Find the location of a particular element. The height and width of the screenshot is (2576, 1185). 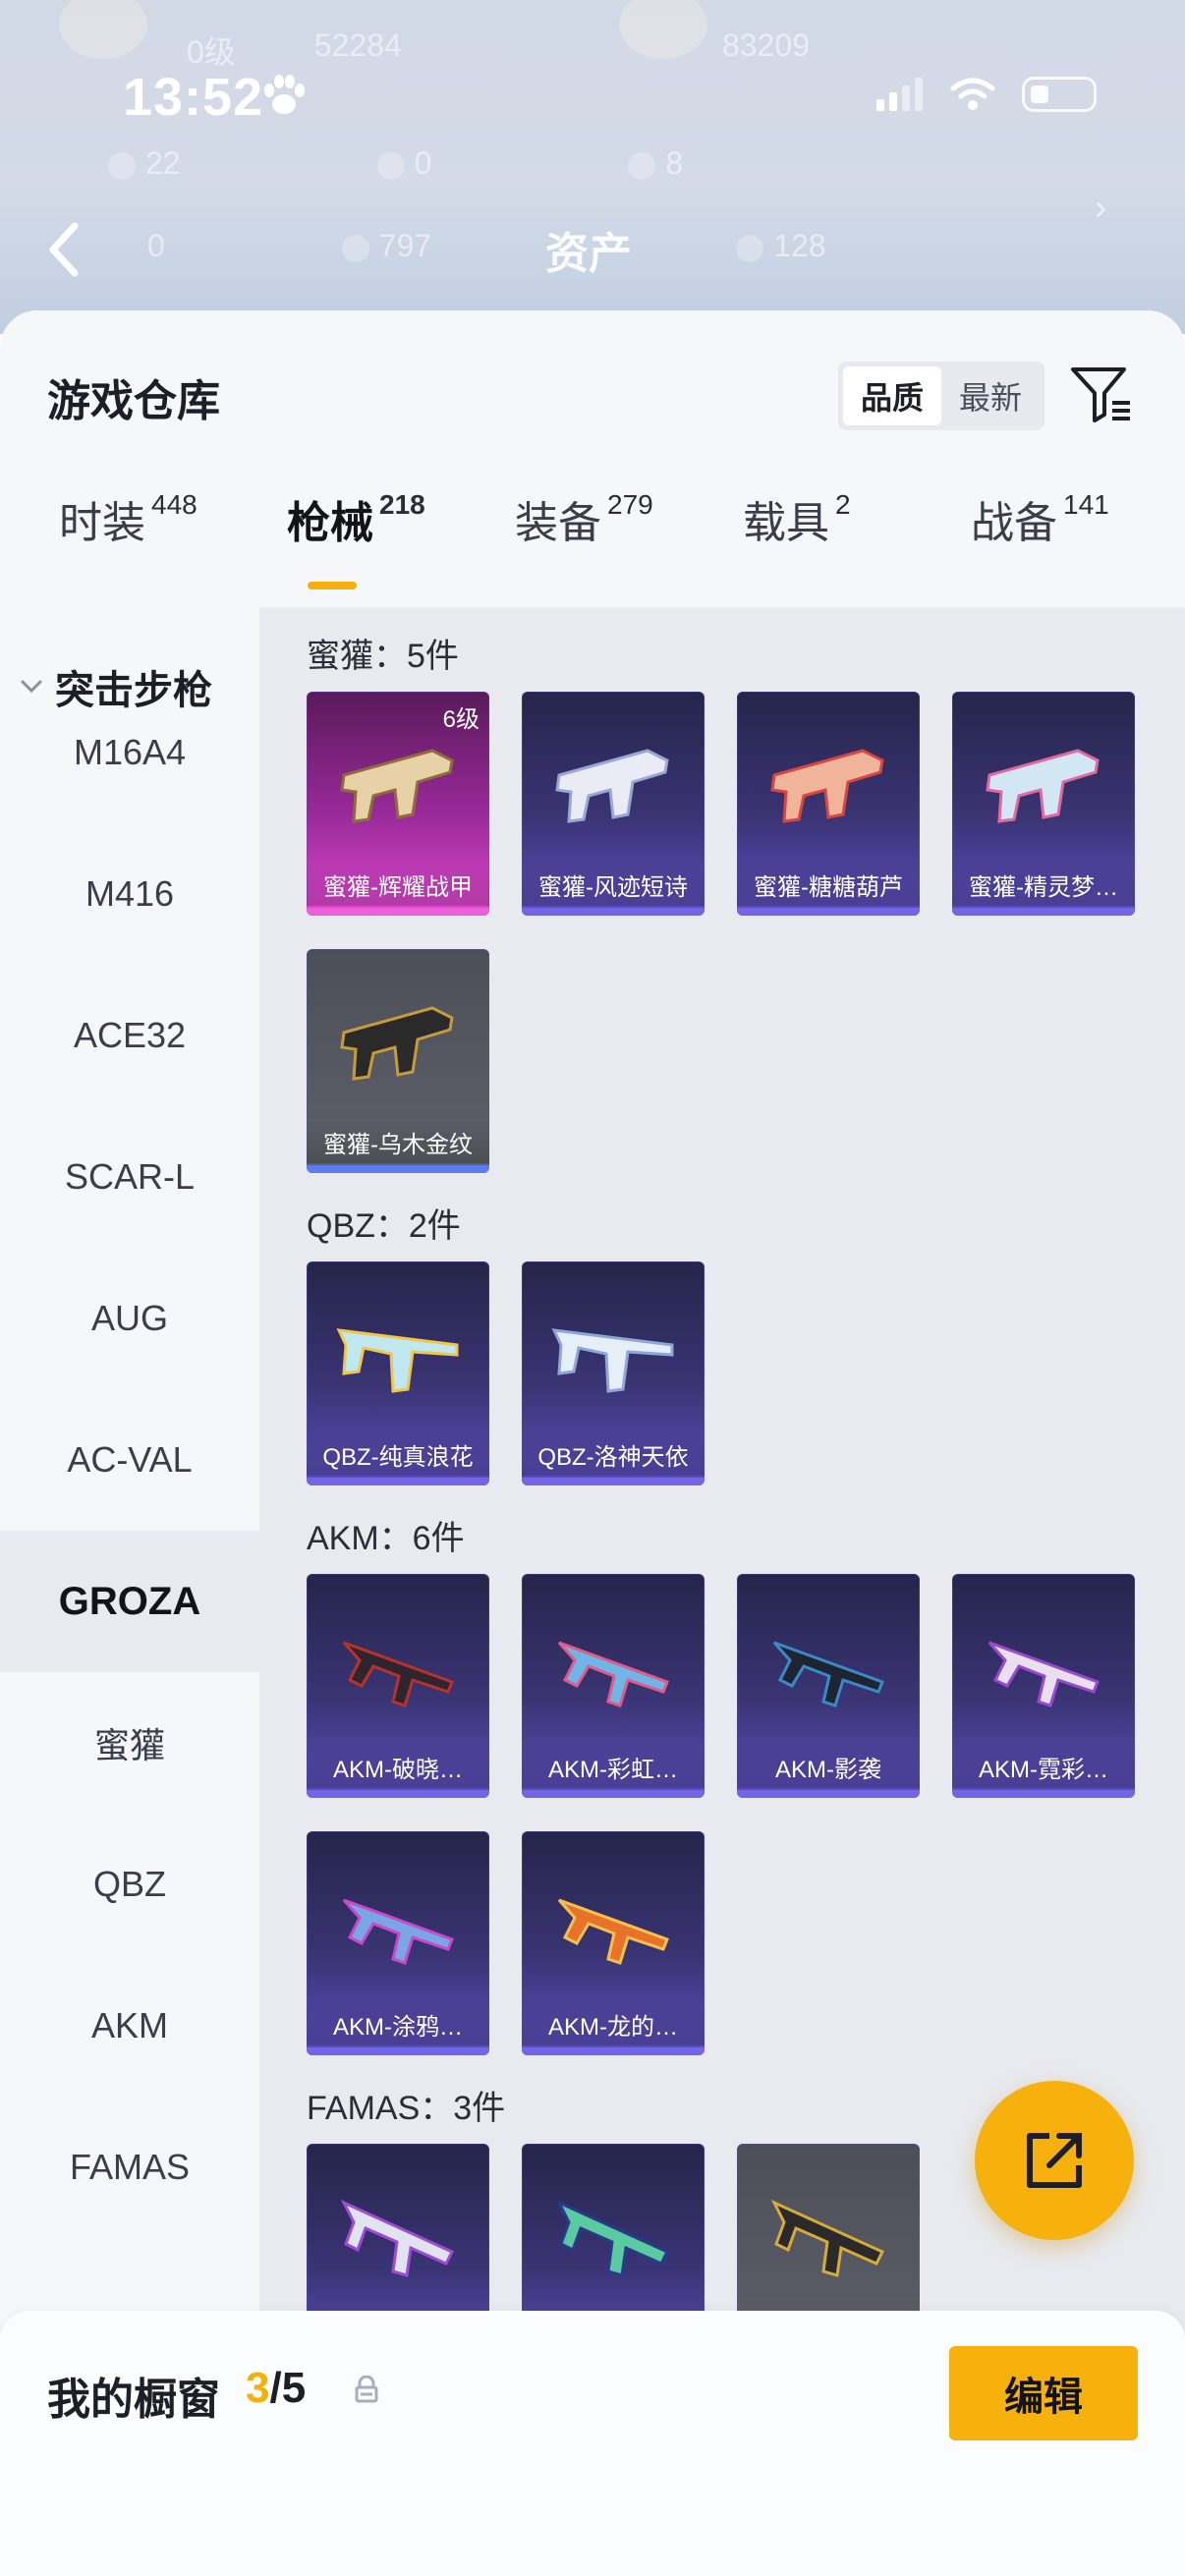

sidebar-item-scar-l: SCAR-L is located at coordinates (130, 1177).